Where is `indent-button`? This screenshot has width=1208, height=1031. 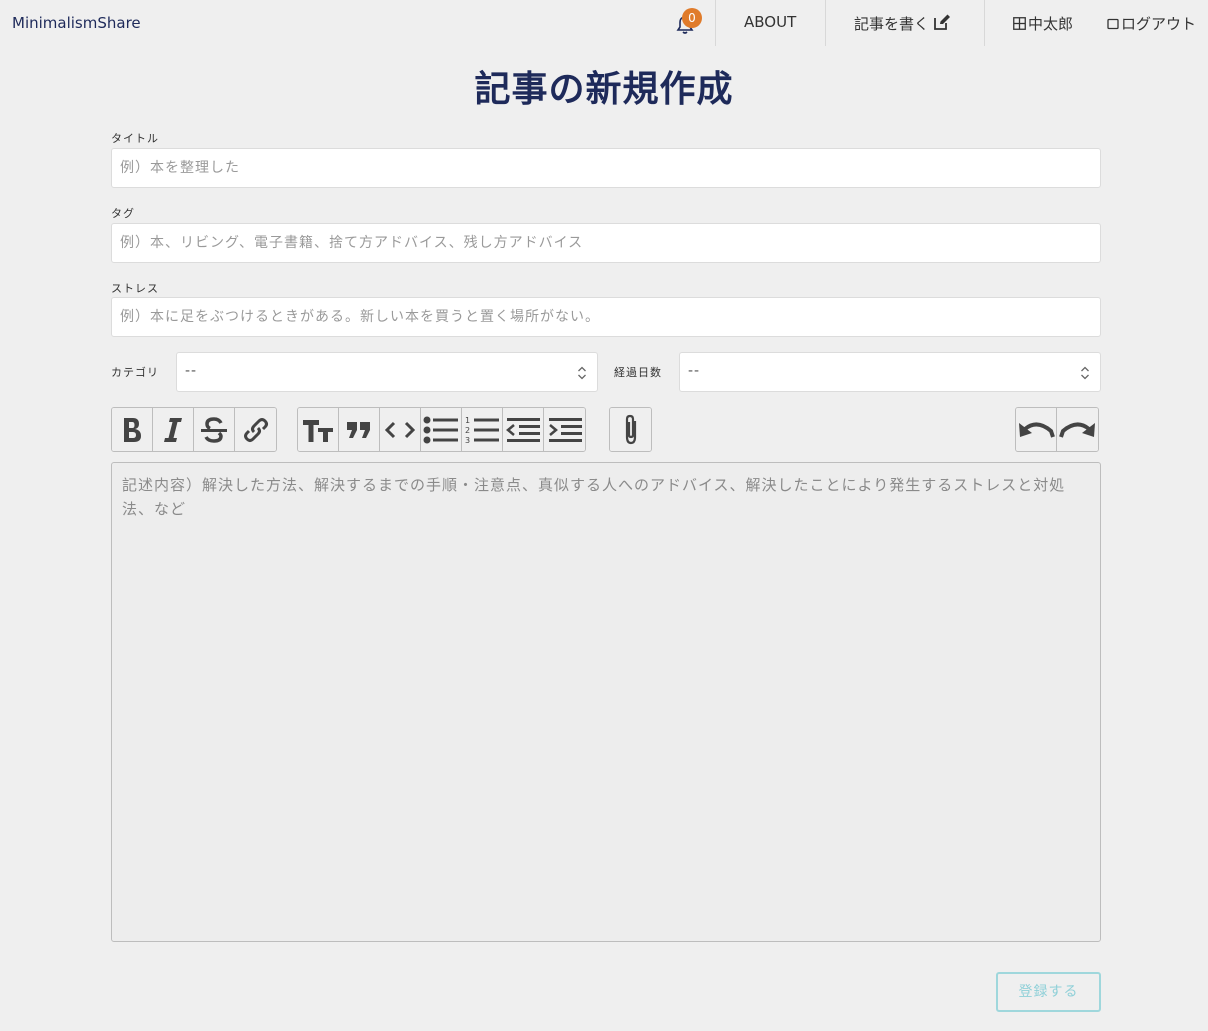 indent-button is located at coordinates (564, 429).